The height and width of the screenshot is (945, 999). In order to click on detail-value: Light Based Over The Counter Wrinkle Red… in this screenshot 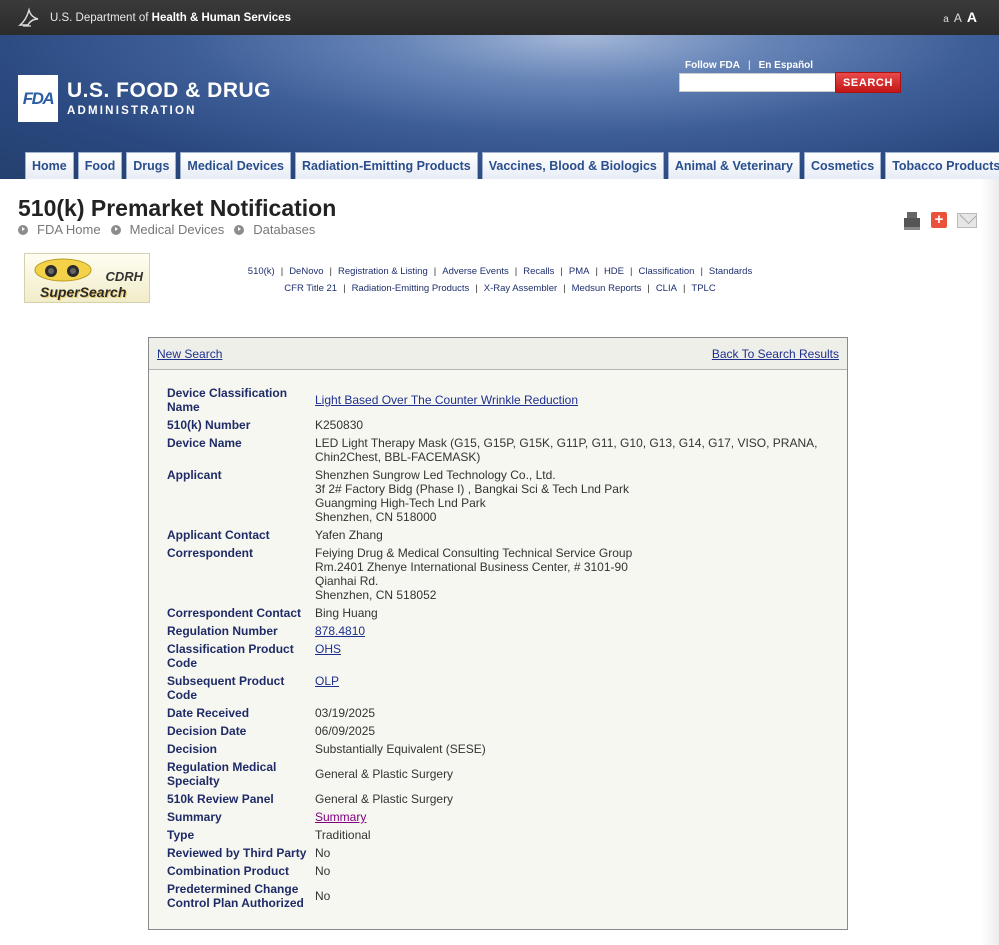, I will do `click(576, 400)`.